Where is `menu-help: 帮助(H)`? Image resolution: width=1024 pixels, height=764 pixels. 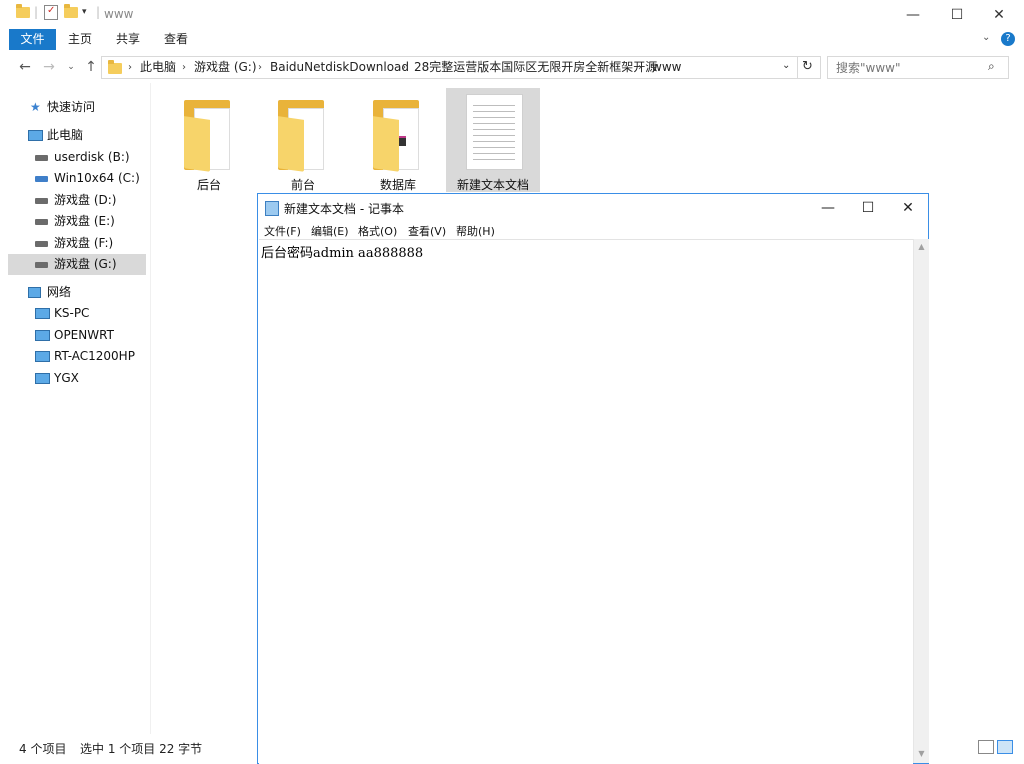 menu-help: 帮助(H) is located at coordinates (475, 231).